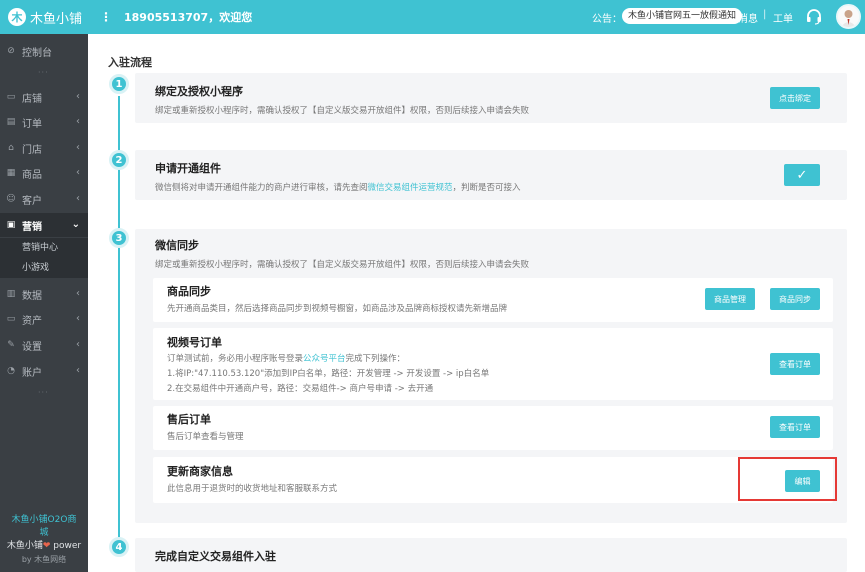  What do you see at coordinates (188, 168) in the screenshot?
I see `step-title: 申请开通组件` at bounding box center [188, 168].